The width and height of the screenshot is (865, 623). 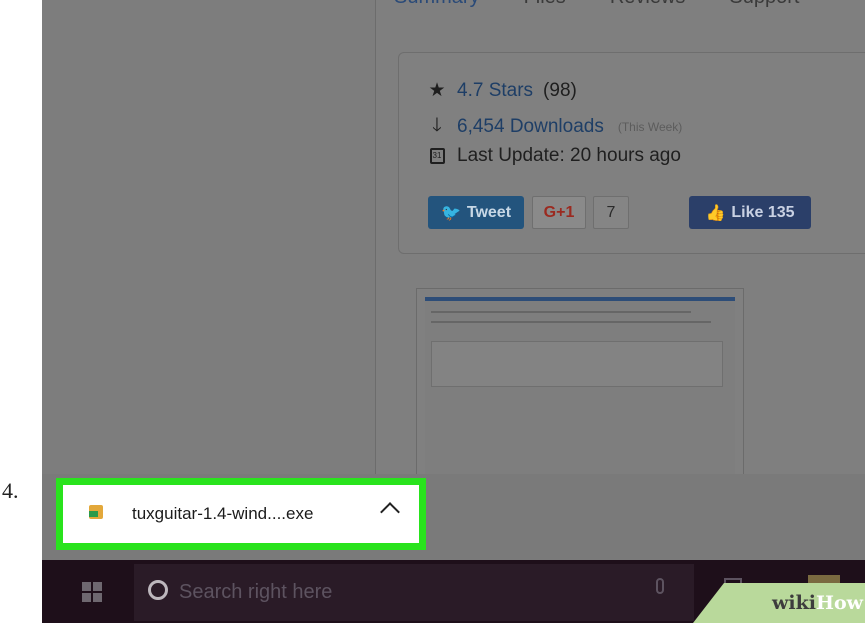 I want to click on project-tabs: Summary Files Reviews Support, so click(x=596, y=6).